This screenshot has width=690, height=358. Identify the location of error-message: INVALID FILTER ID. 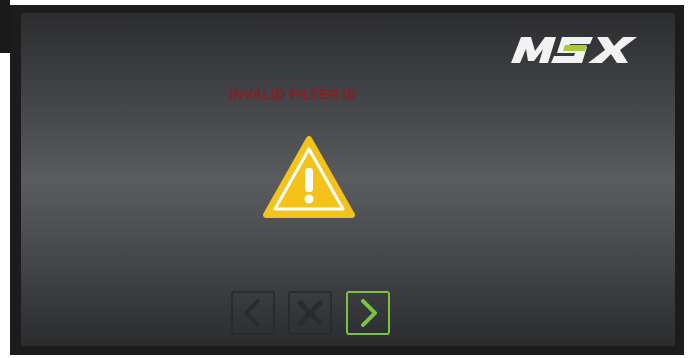
(293, 94).